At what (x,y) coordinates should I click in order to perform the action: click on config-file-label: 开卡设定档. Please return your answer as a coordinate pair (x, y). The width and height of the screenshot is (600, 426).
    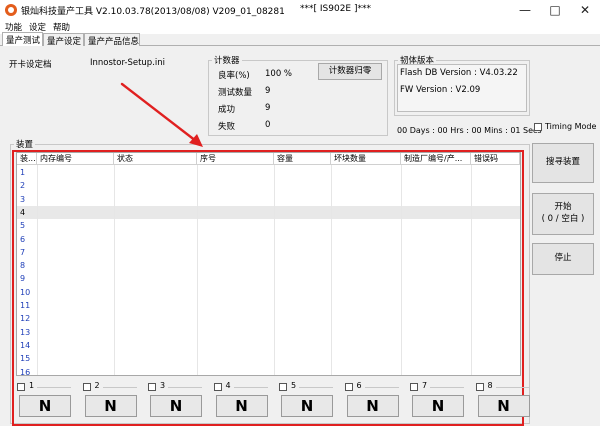
    Looking at the image, I should click on (30, 65).